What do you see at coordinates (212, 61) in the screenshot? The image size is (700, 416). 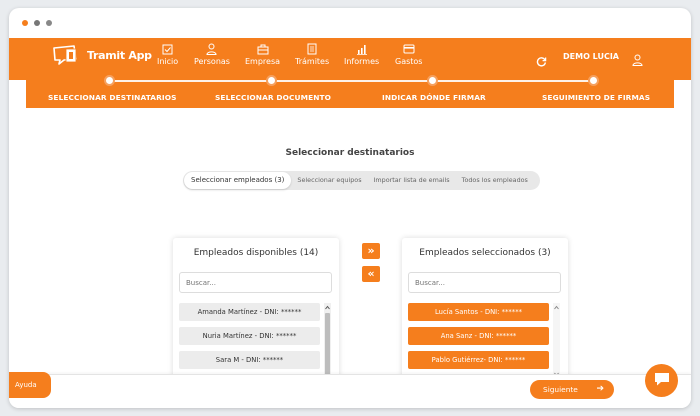 I see `nav-item-label: Personas` at bounding box center [212, 61].